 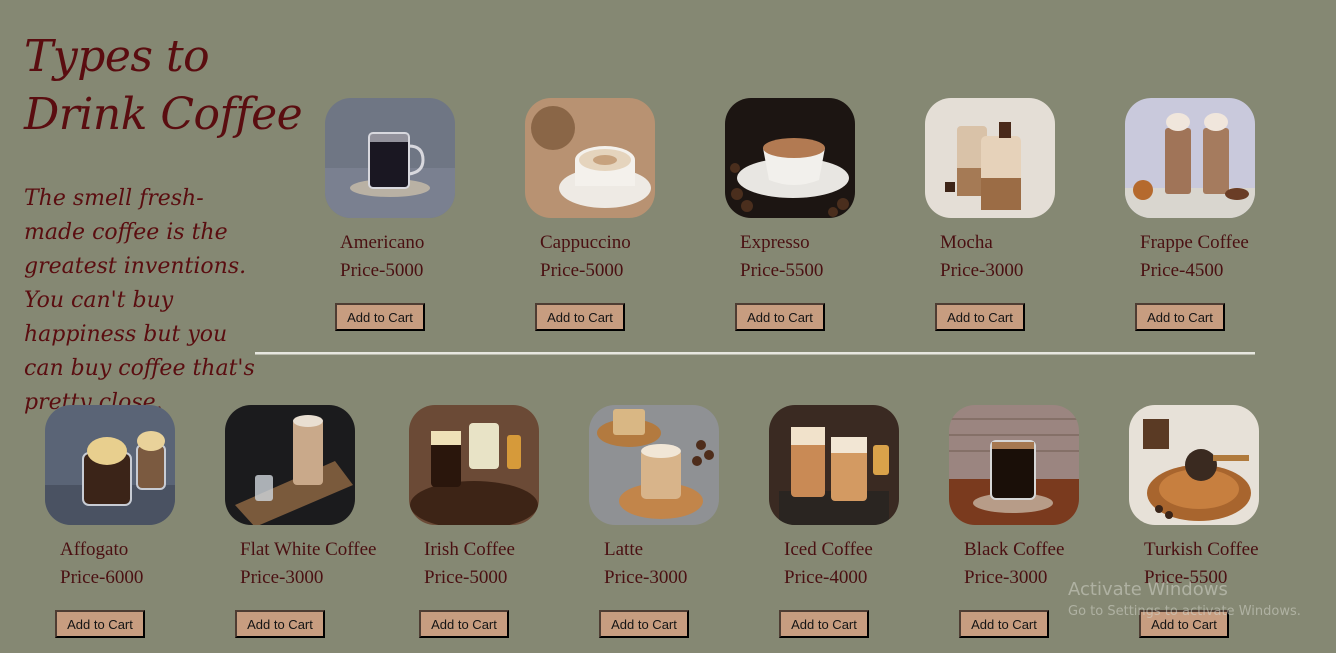 I want to click on activate-windows-title: Activate Windows, so click(x=1148, y=589).